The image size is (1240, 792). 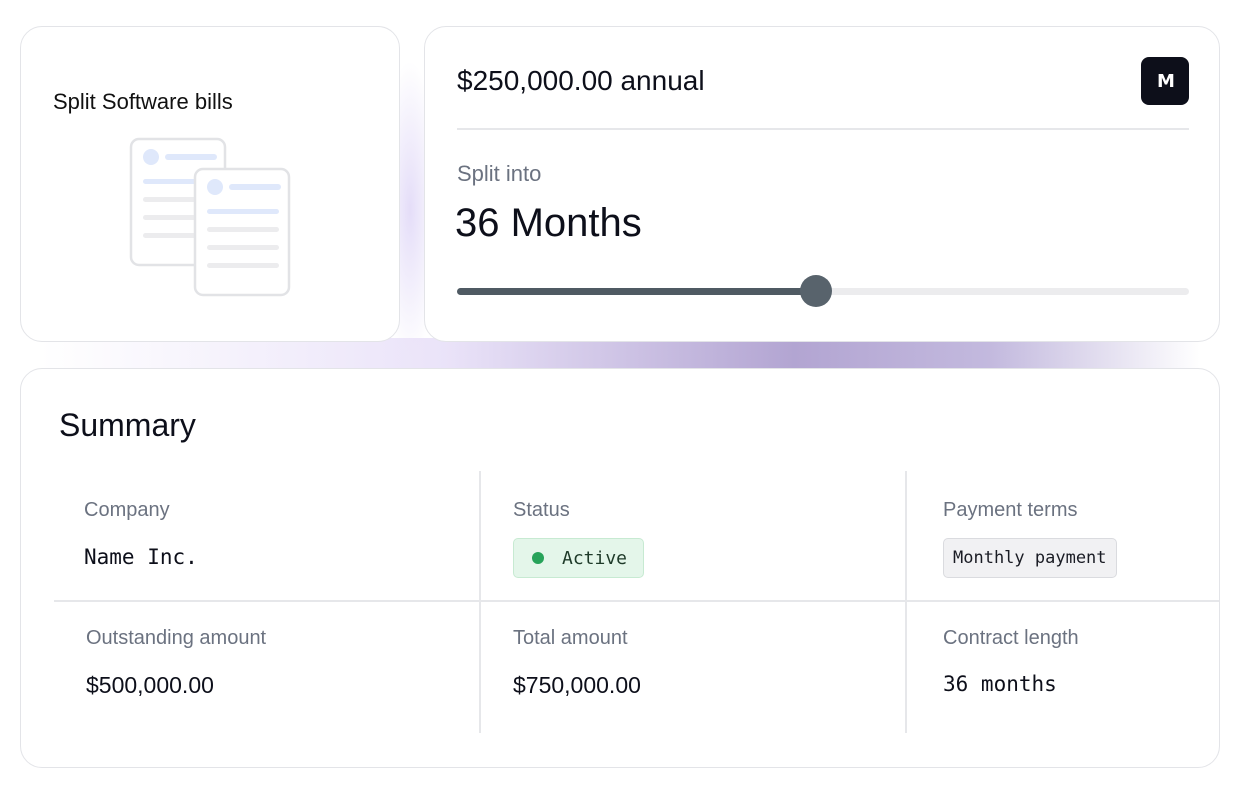 What do you see at coordinates (577, 685) in the screenshot?
I see `total-amount-value: $750,000.00` at bounding box center [577, 685].